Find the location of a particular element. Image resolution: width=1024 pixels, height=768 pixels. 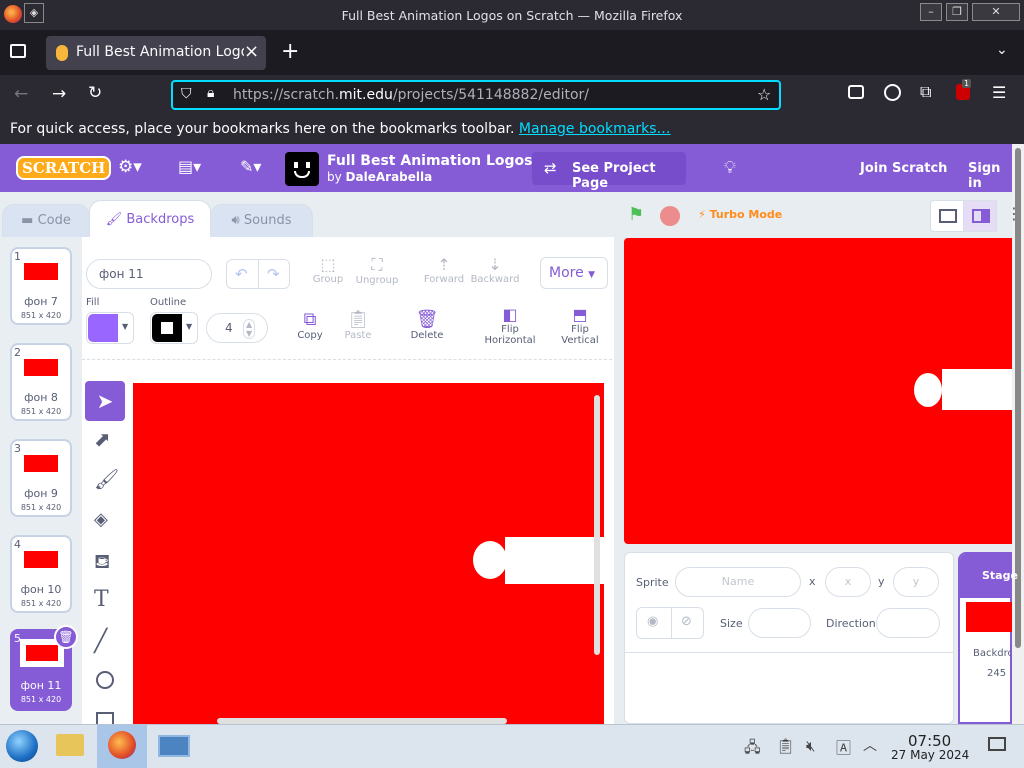

flip-horizontal-button: ◧ Flip Horizontal is located at coordinates (510, 325).